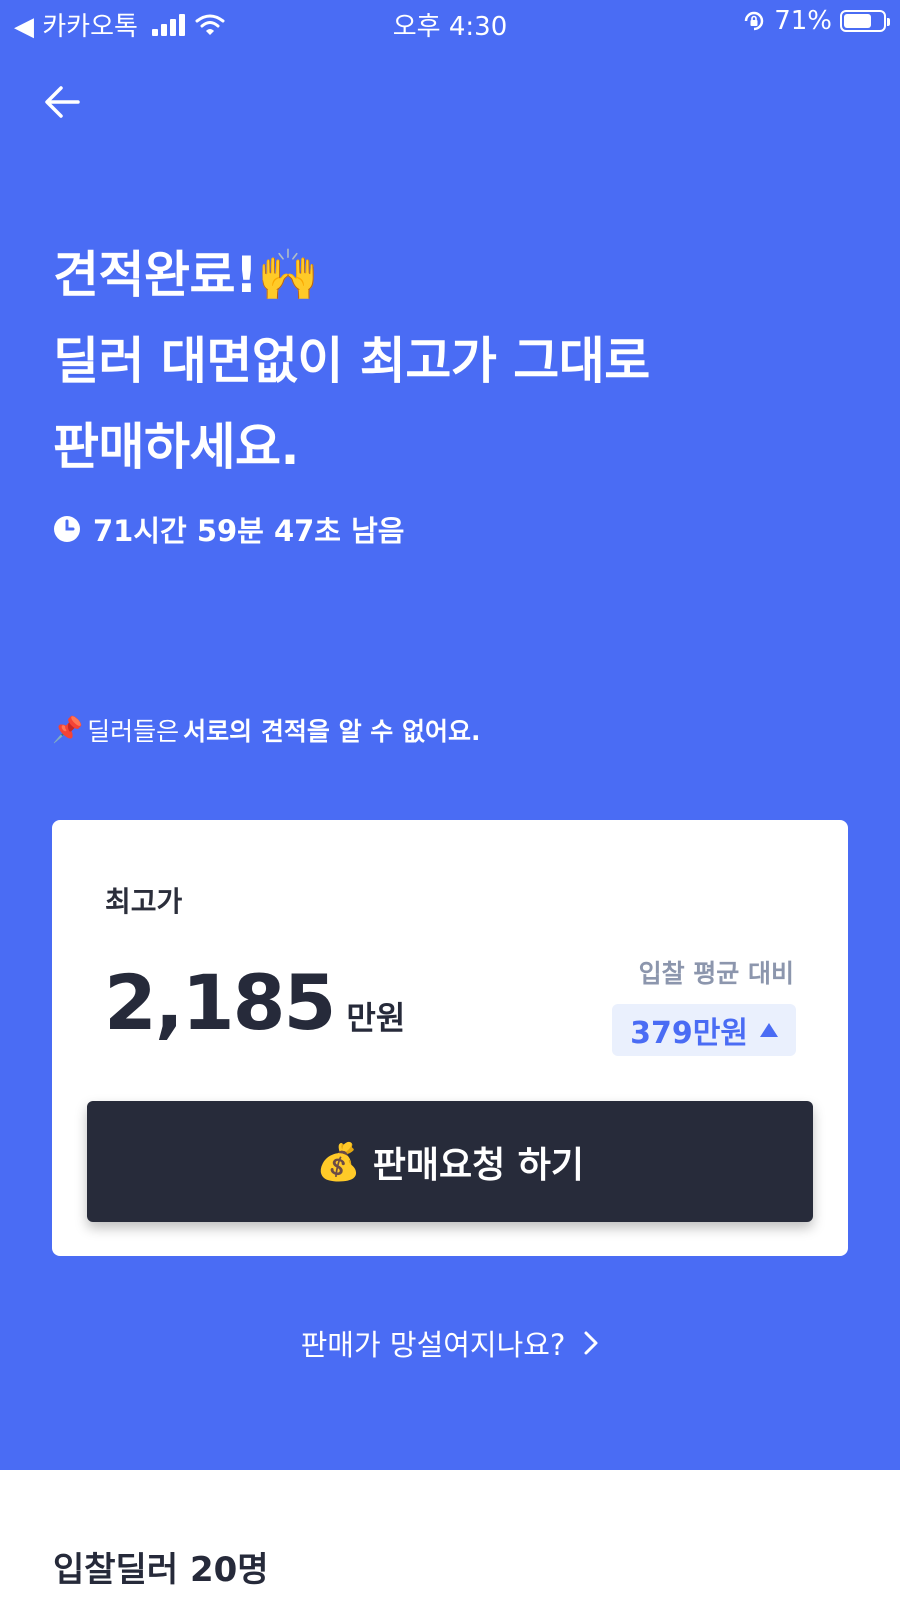  What do you see at coordinates (591, 1343) in the screenshot?
I see `chevron-right-icon` at bounding box center [591, 1343].